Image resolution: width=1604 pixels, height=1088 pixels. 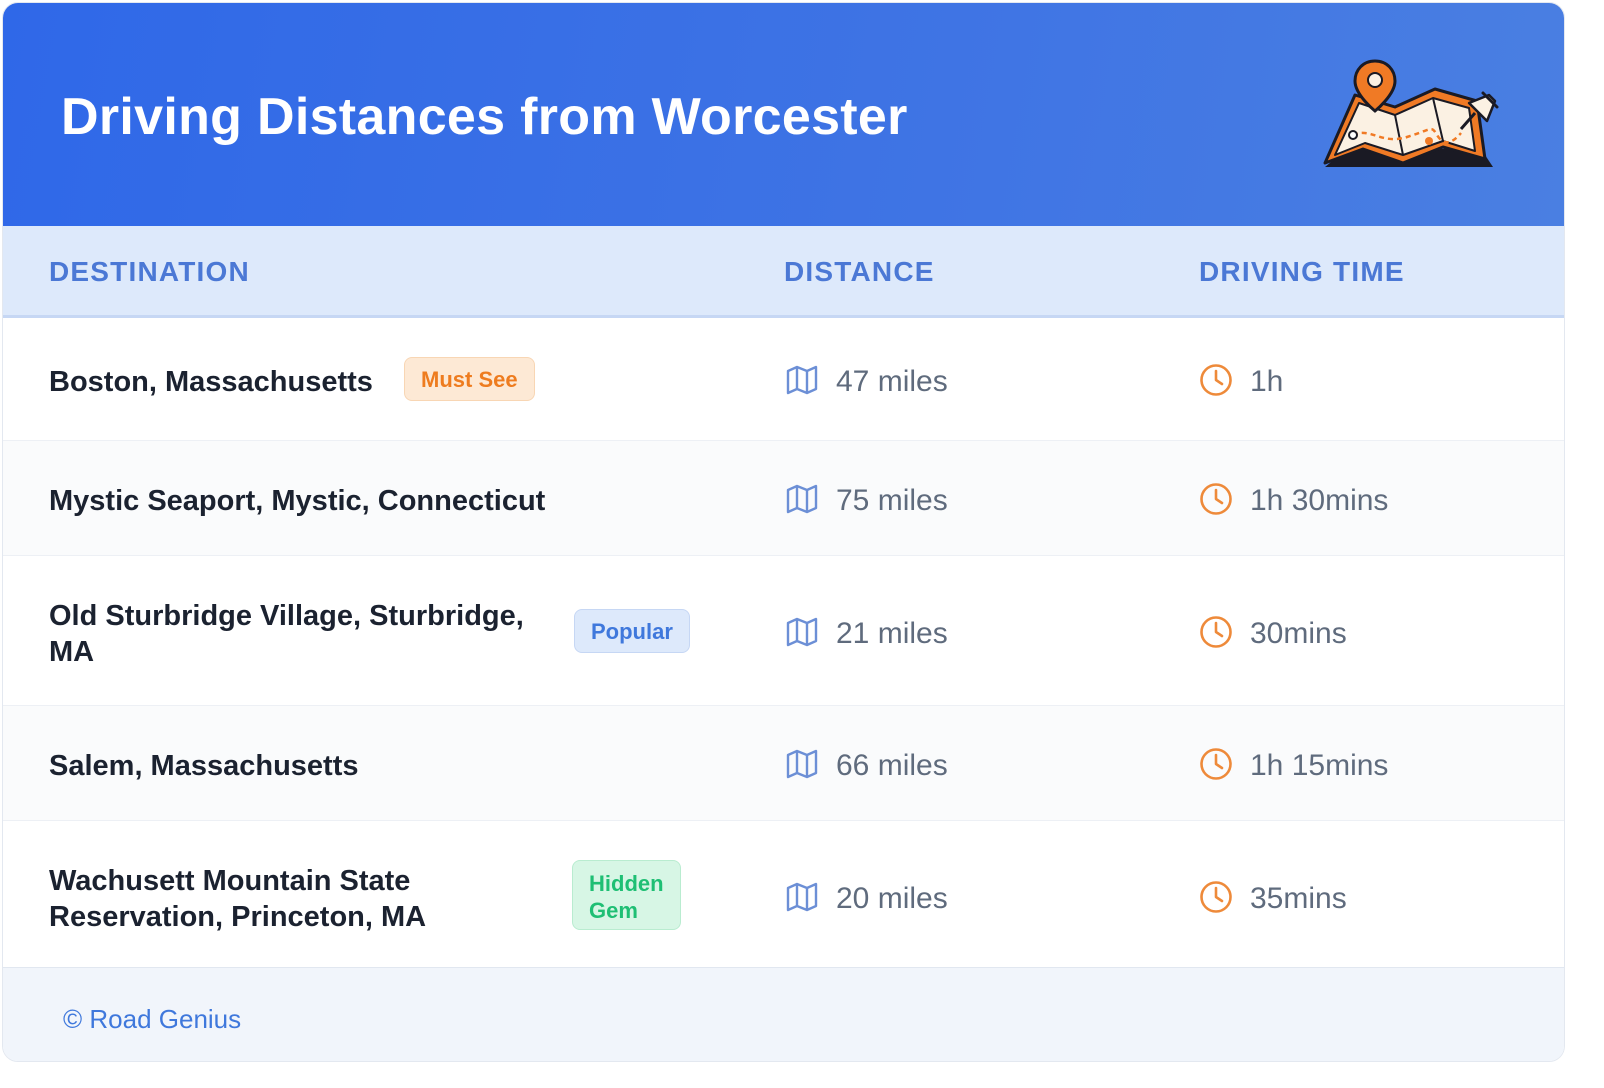 What do you see at coordinates (892, 633) in the screenshot?
I see `distance-value: 21 miles` at bounding box center [892, 633].